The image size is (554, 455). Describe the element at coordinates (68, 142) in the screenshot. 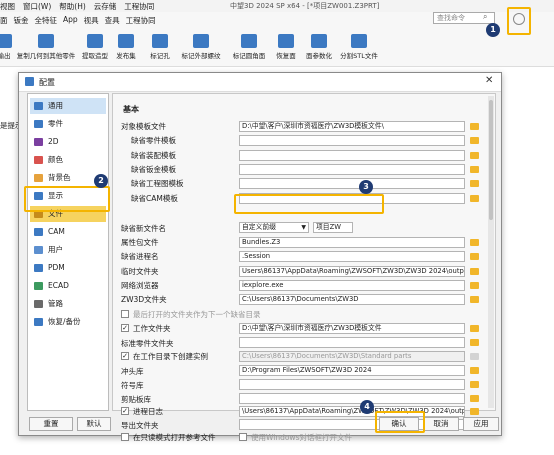

I see `nav-item-2d: 2D` at that location.